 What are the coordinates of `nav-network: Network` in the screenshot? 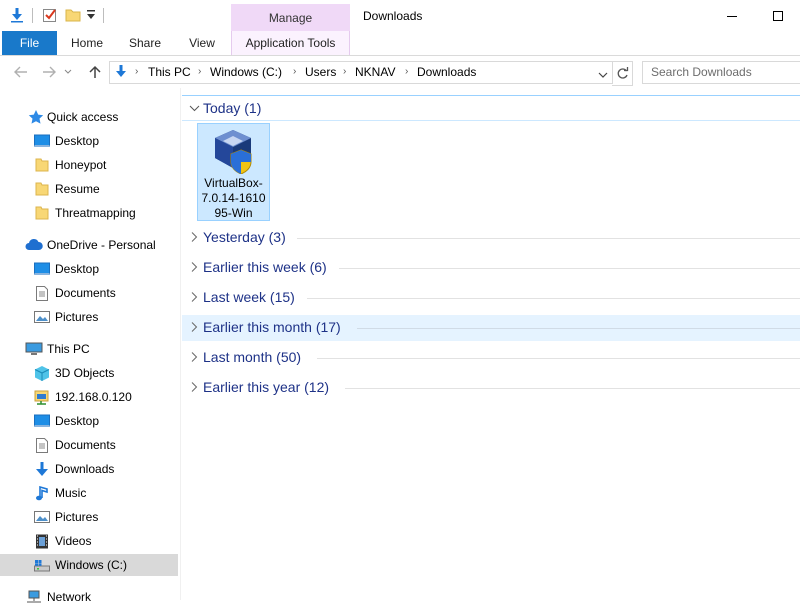 It's located at (89, 597).